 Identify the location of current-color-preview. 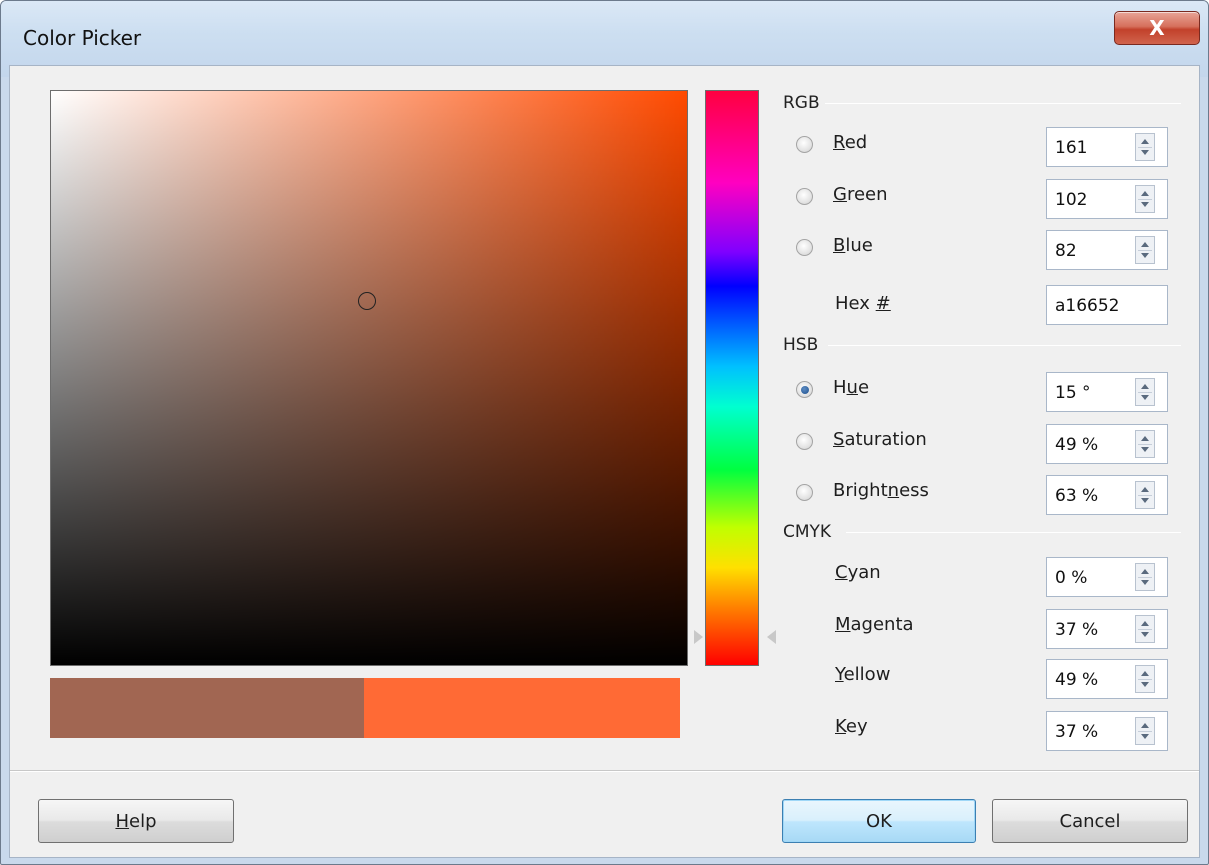
(207, 708).